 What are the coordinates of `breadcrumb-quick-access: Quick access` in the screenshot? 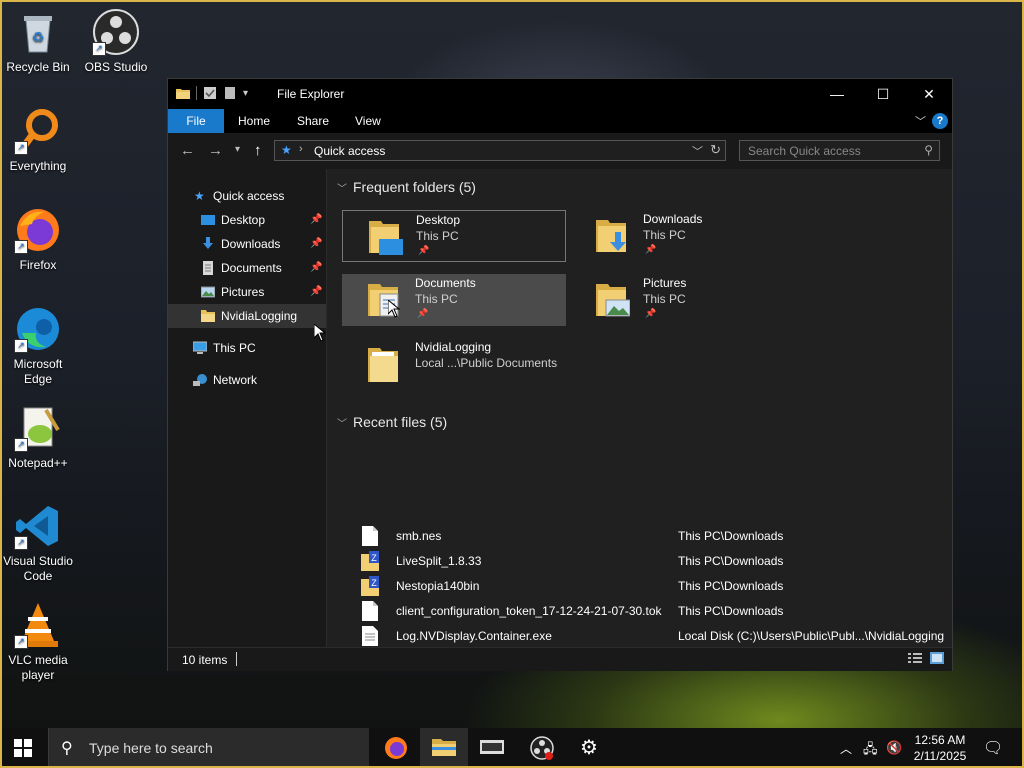 It's located at (349, 151).